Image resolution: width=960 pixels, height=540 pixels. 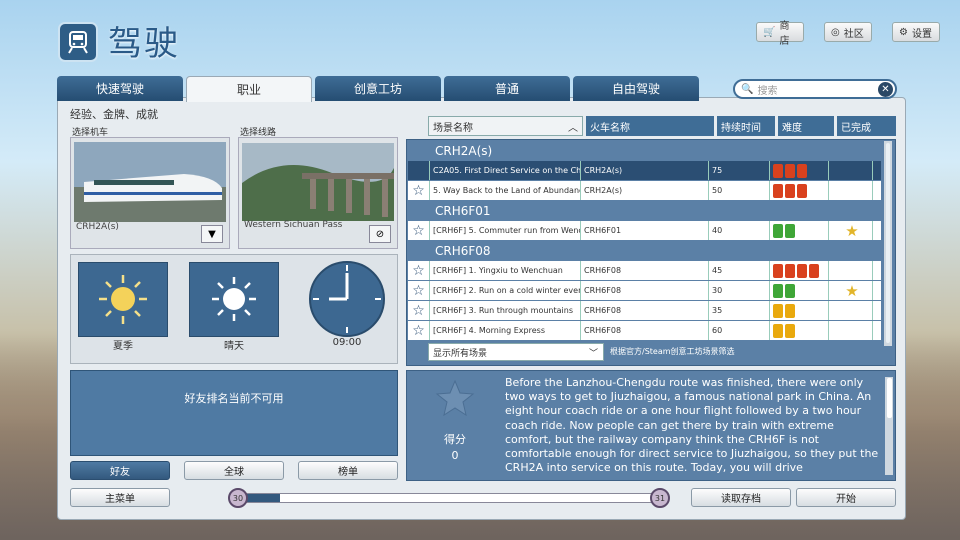 I want to click on tab-quick-drive: 快速驾驶, so click(x=120, y=88).